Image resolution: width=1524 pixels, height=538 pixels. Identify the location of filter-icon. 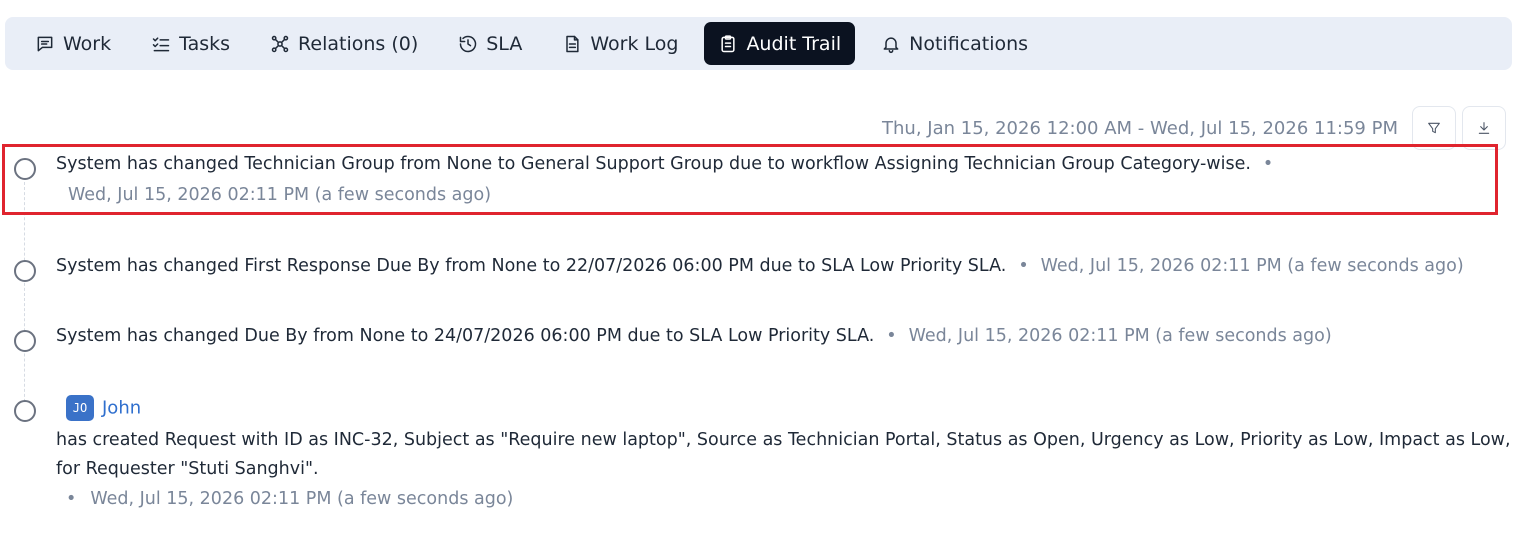
(1434, 128).